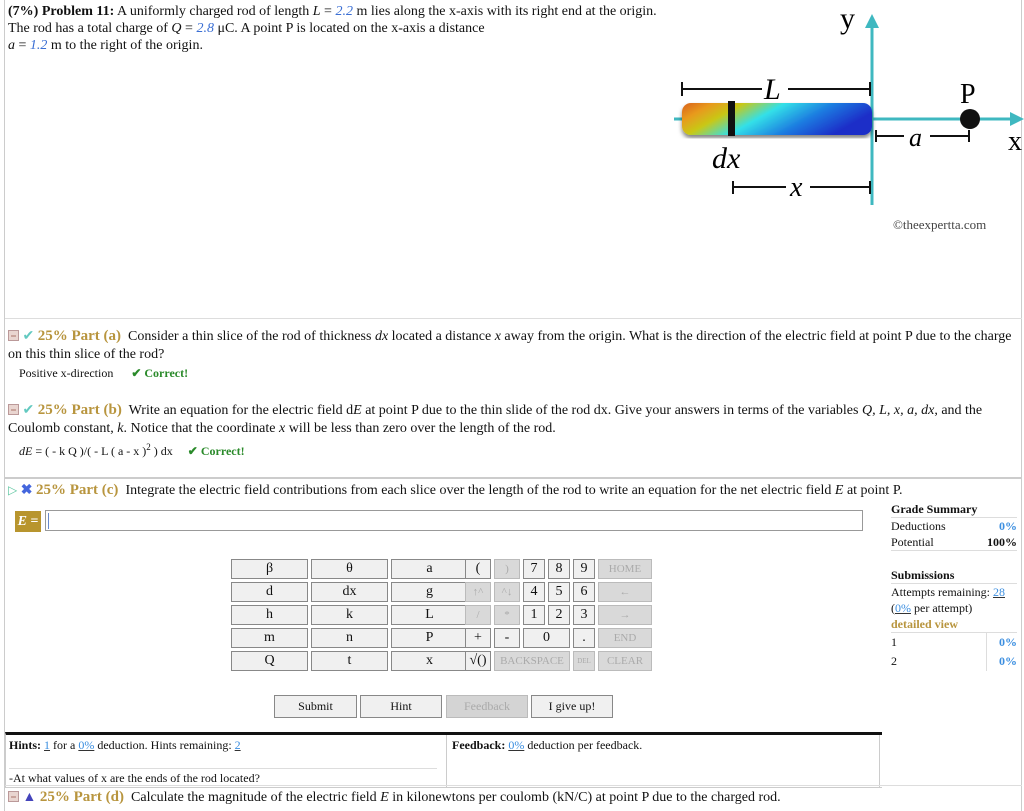 This screenshot has width=1024, height=811. What do you see at coordinates (23, 11) in the screenshot?
I see `problem-weight: (7%)` at bounding box center [23, 11].